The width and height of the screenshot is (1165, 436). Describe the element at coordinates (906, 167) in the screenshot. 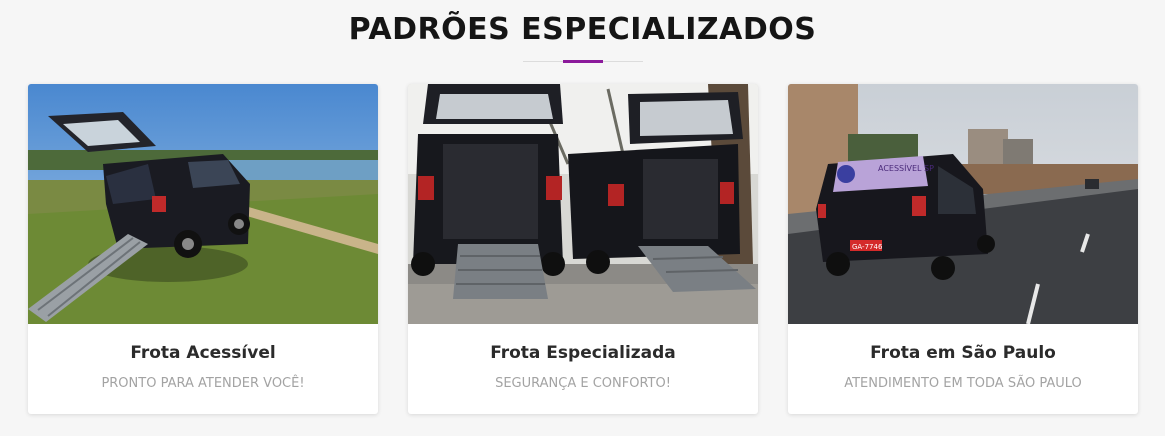

I see `rear-window-text: ACESSÍVEL SP` at that location.